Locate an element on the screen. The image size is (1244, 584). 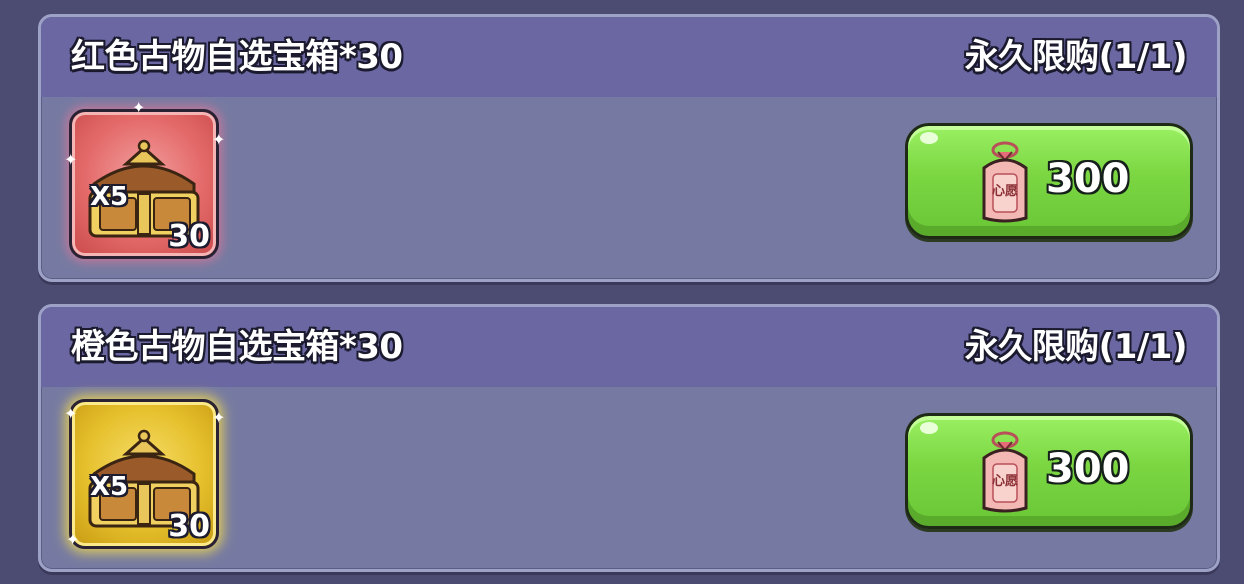
item-title: 红色古物自选宝箱*30 is located at coordinates (237, 57).